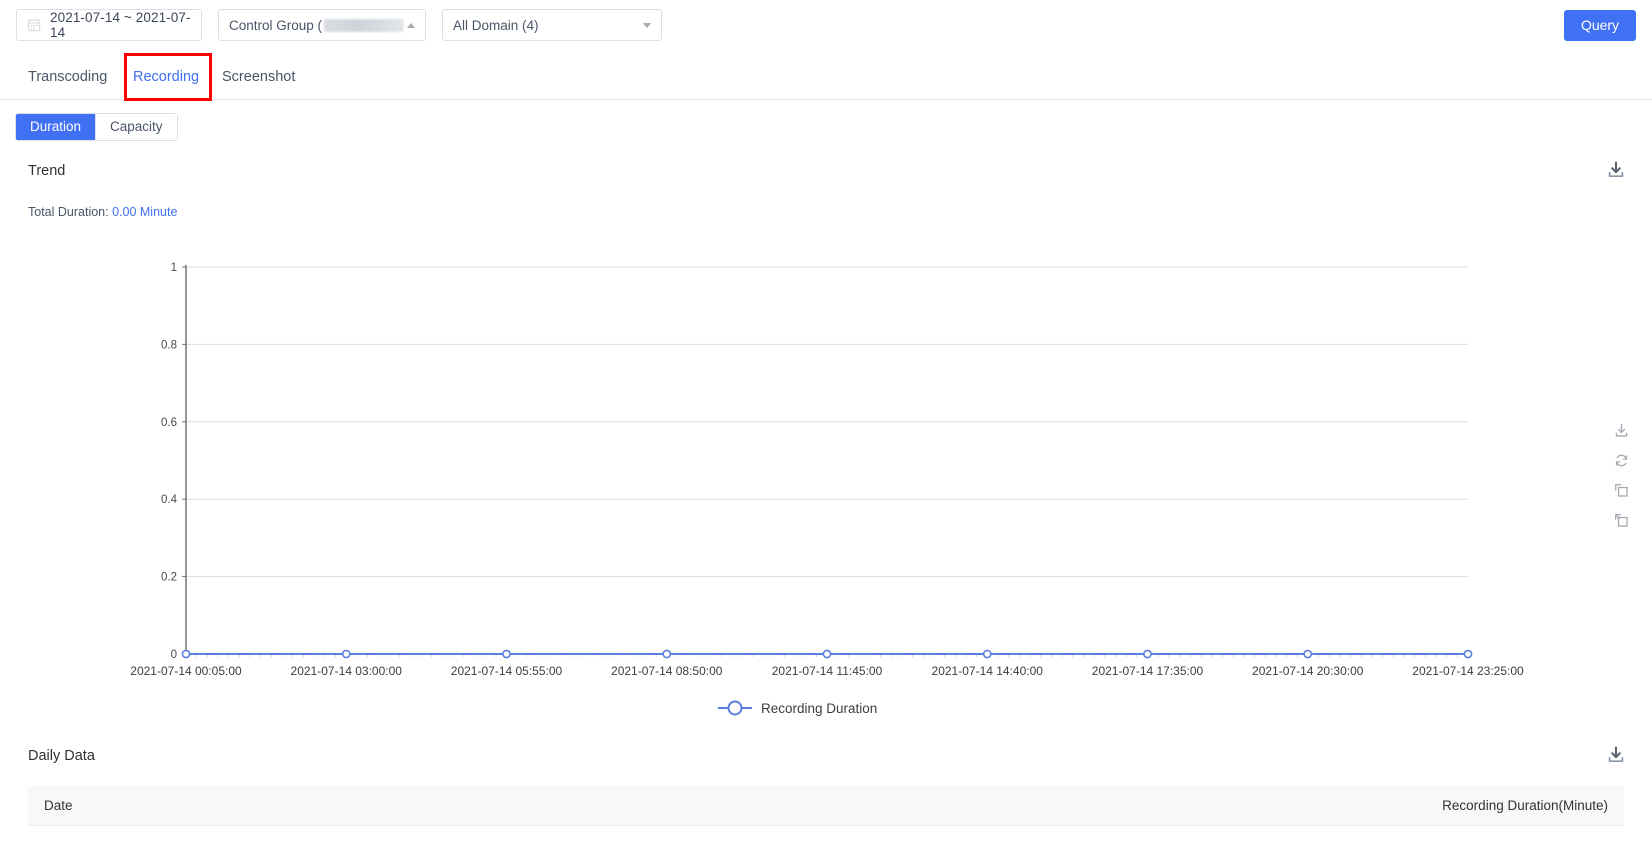 Image resolution: width=1652 pixels, height=859 pixels. Describe the element at coordinates (145, 212) in the screenshot. I see `total-duration-value: 0.00 Minute` at that location.